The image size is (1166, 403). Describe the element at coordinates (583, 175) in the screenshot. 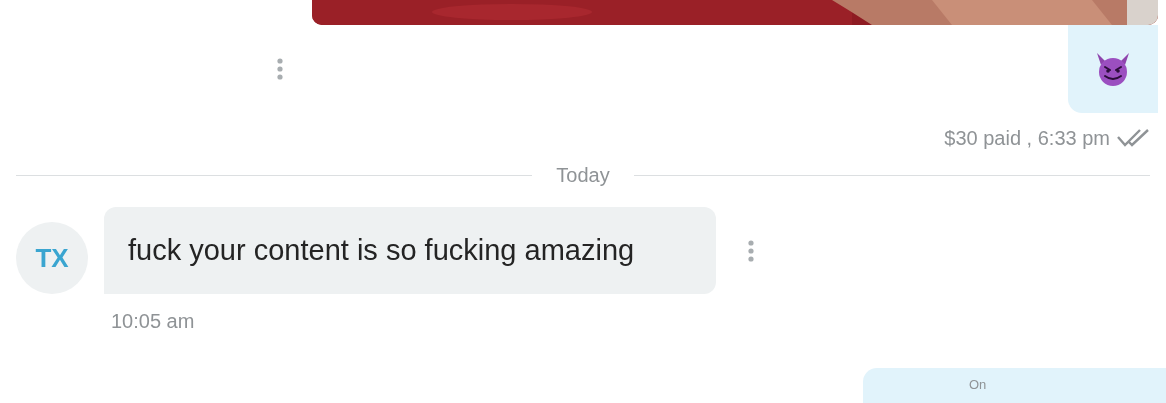

I see `date-divider-label: Today` at that location.